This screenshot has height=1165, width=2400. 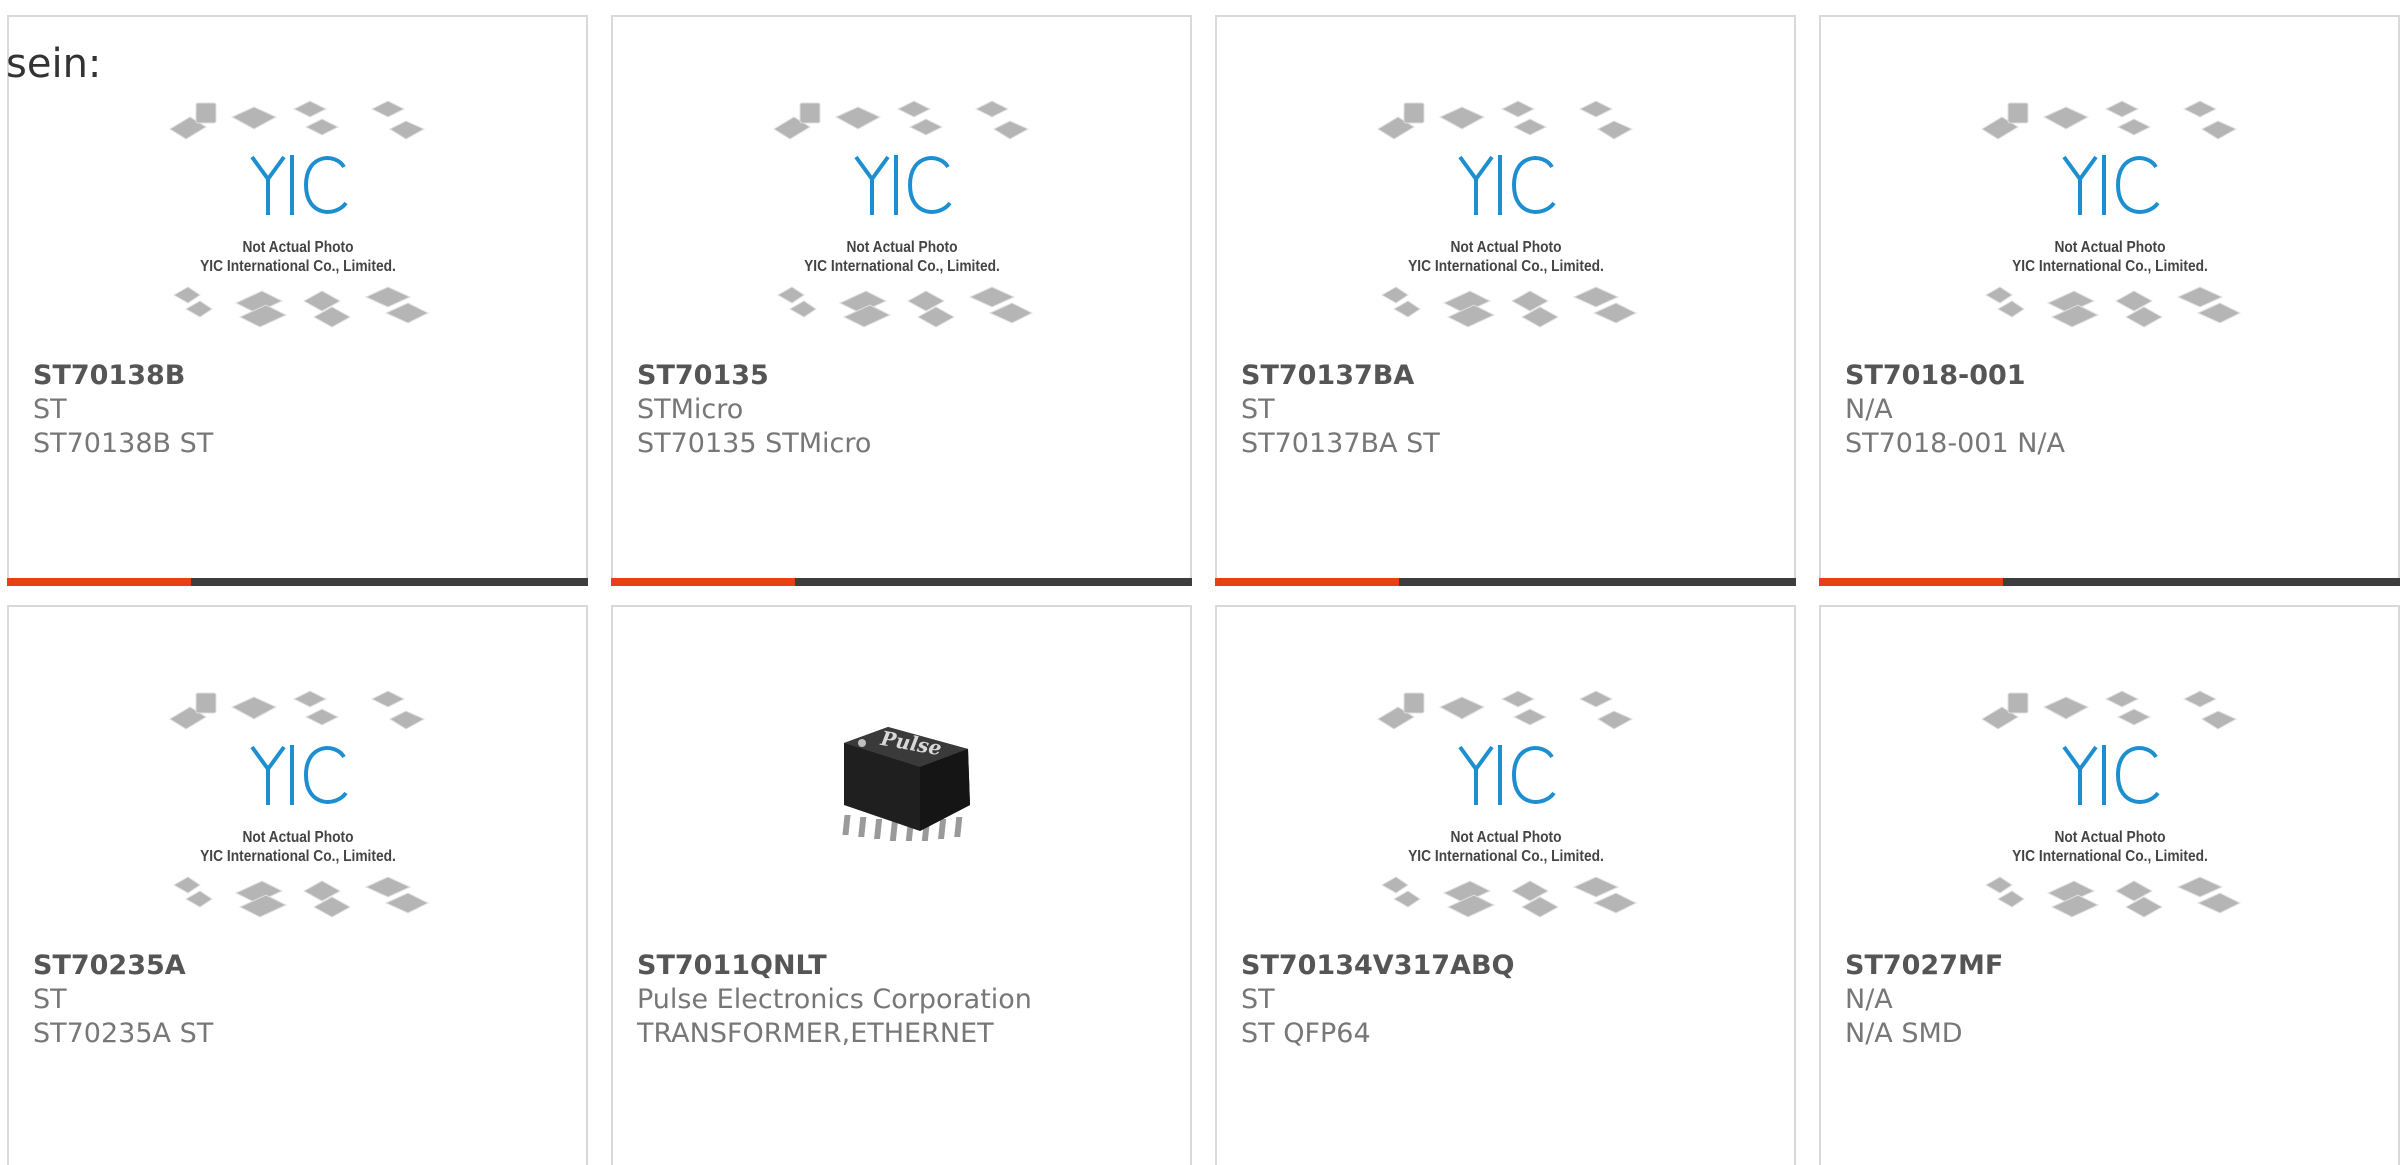 What do you see at coordinates (690, 409) in the screenshot?
I see `manufacturer: STMicro` at bounding box center [690, 409].